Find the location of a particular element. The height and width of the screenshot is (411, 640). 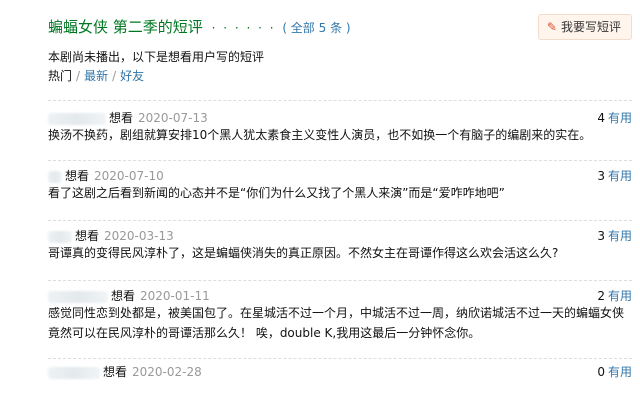

title-dots: · · · · · · is located at coordinates (243, 28).